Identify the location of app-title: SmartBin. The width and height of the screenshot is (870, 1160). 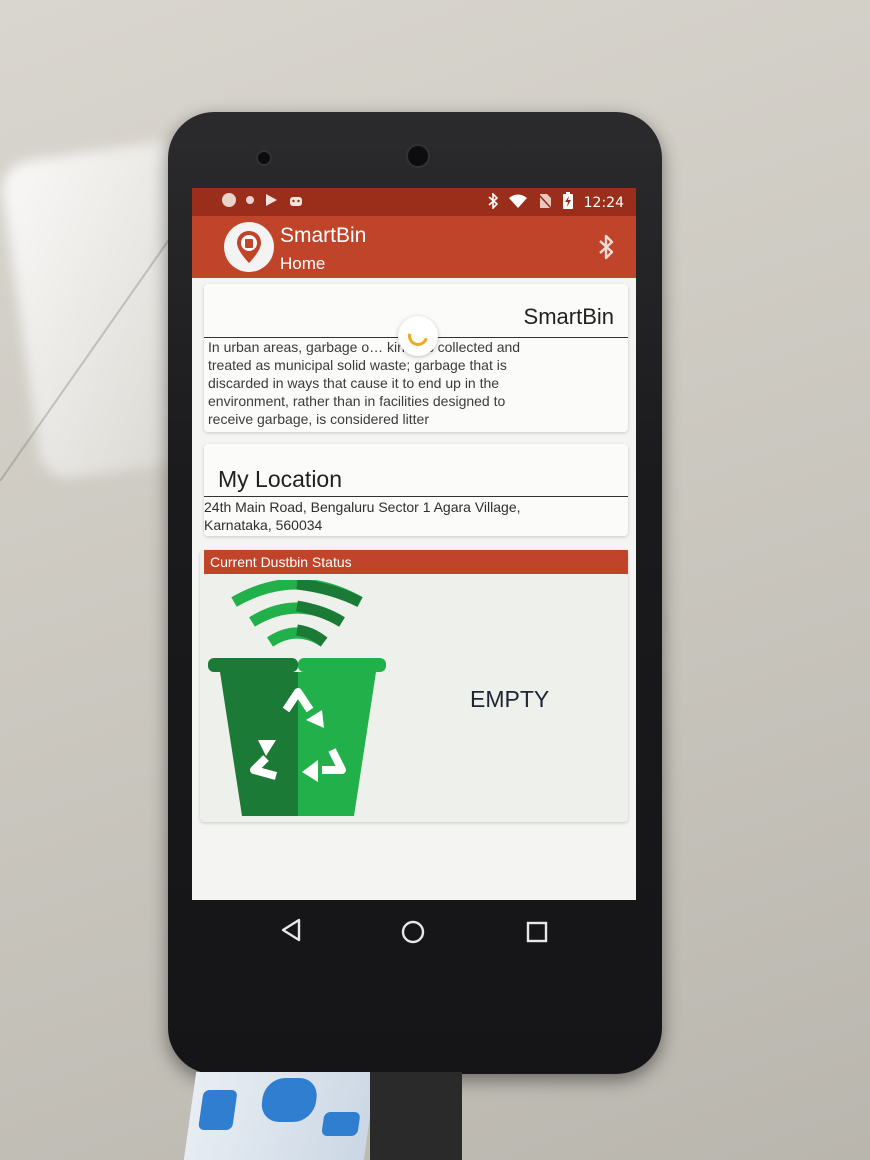
(323, 235).